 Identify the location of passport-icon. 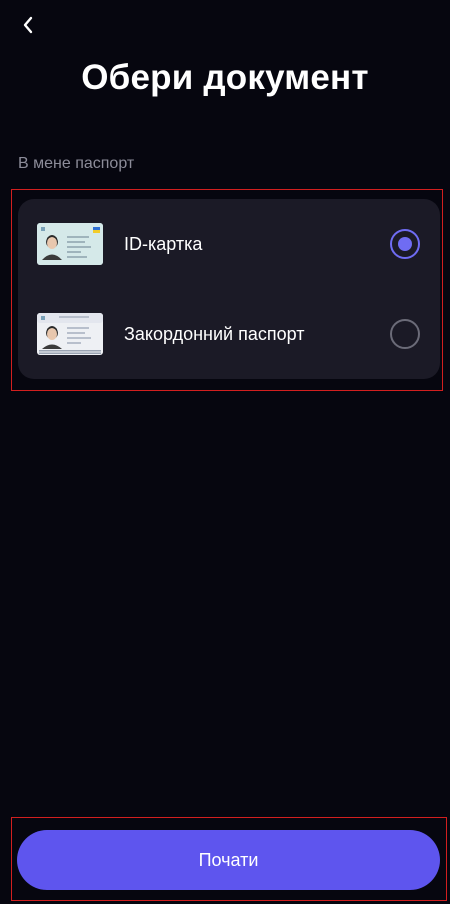
(70, 334).